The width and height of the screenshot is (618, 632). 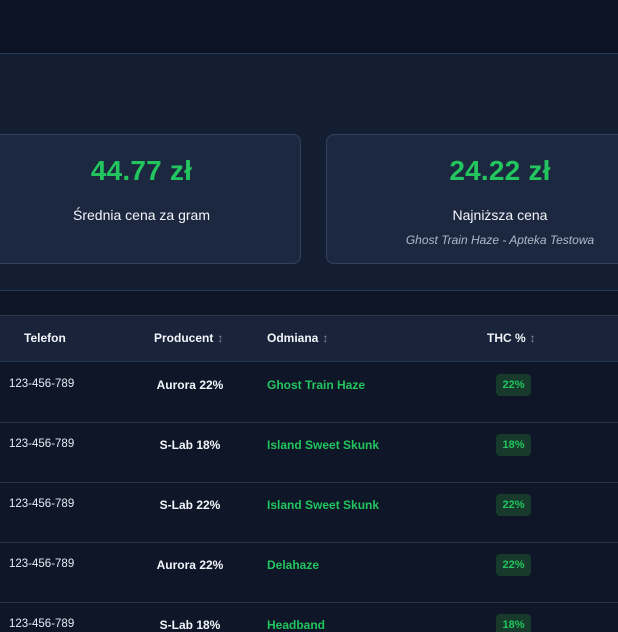 What do you see at coordinates (500, 170) in the screenshot?
I see `min-price-value: 24.22 zł` at bounding box center [500, 170].